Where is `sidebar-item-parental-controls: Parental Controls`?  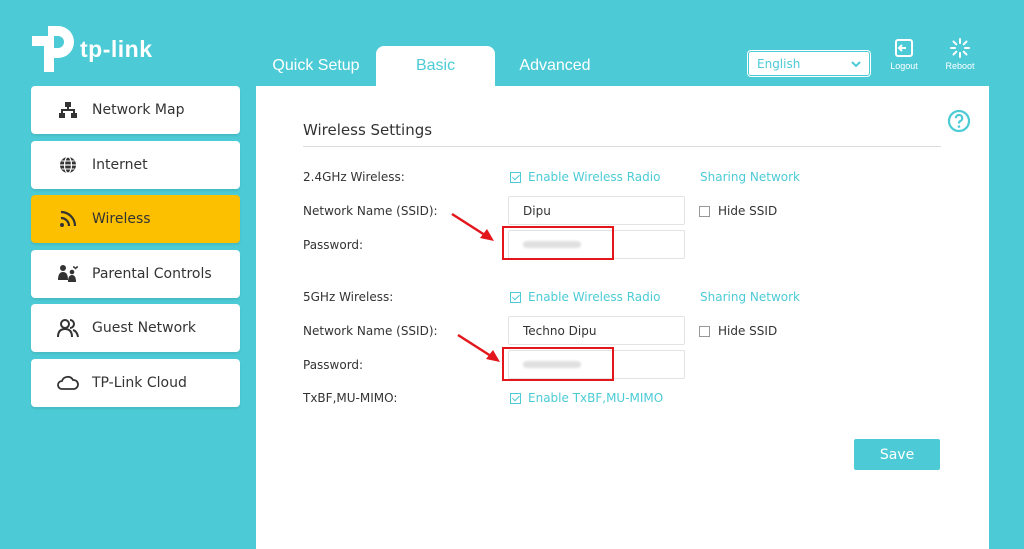 sidebar-item-parental-controls: Parental Controls is located at coordinates (135, 273).